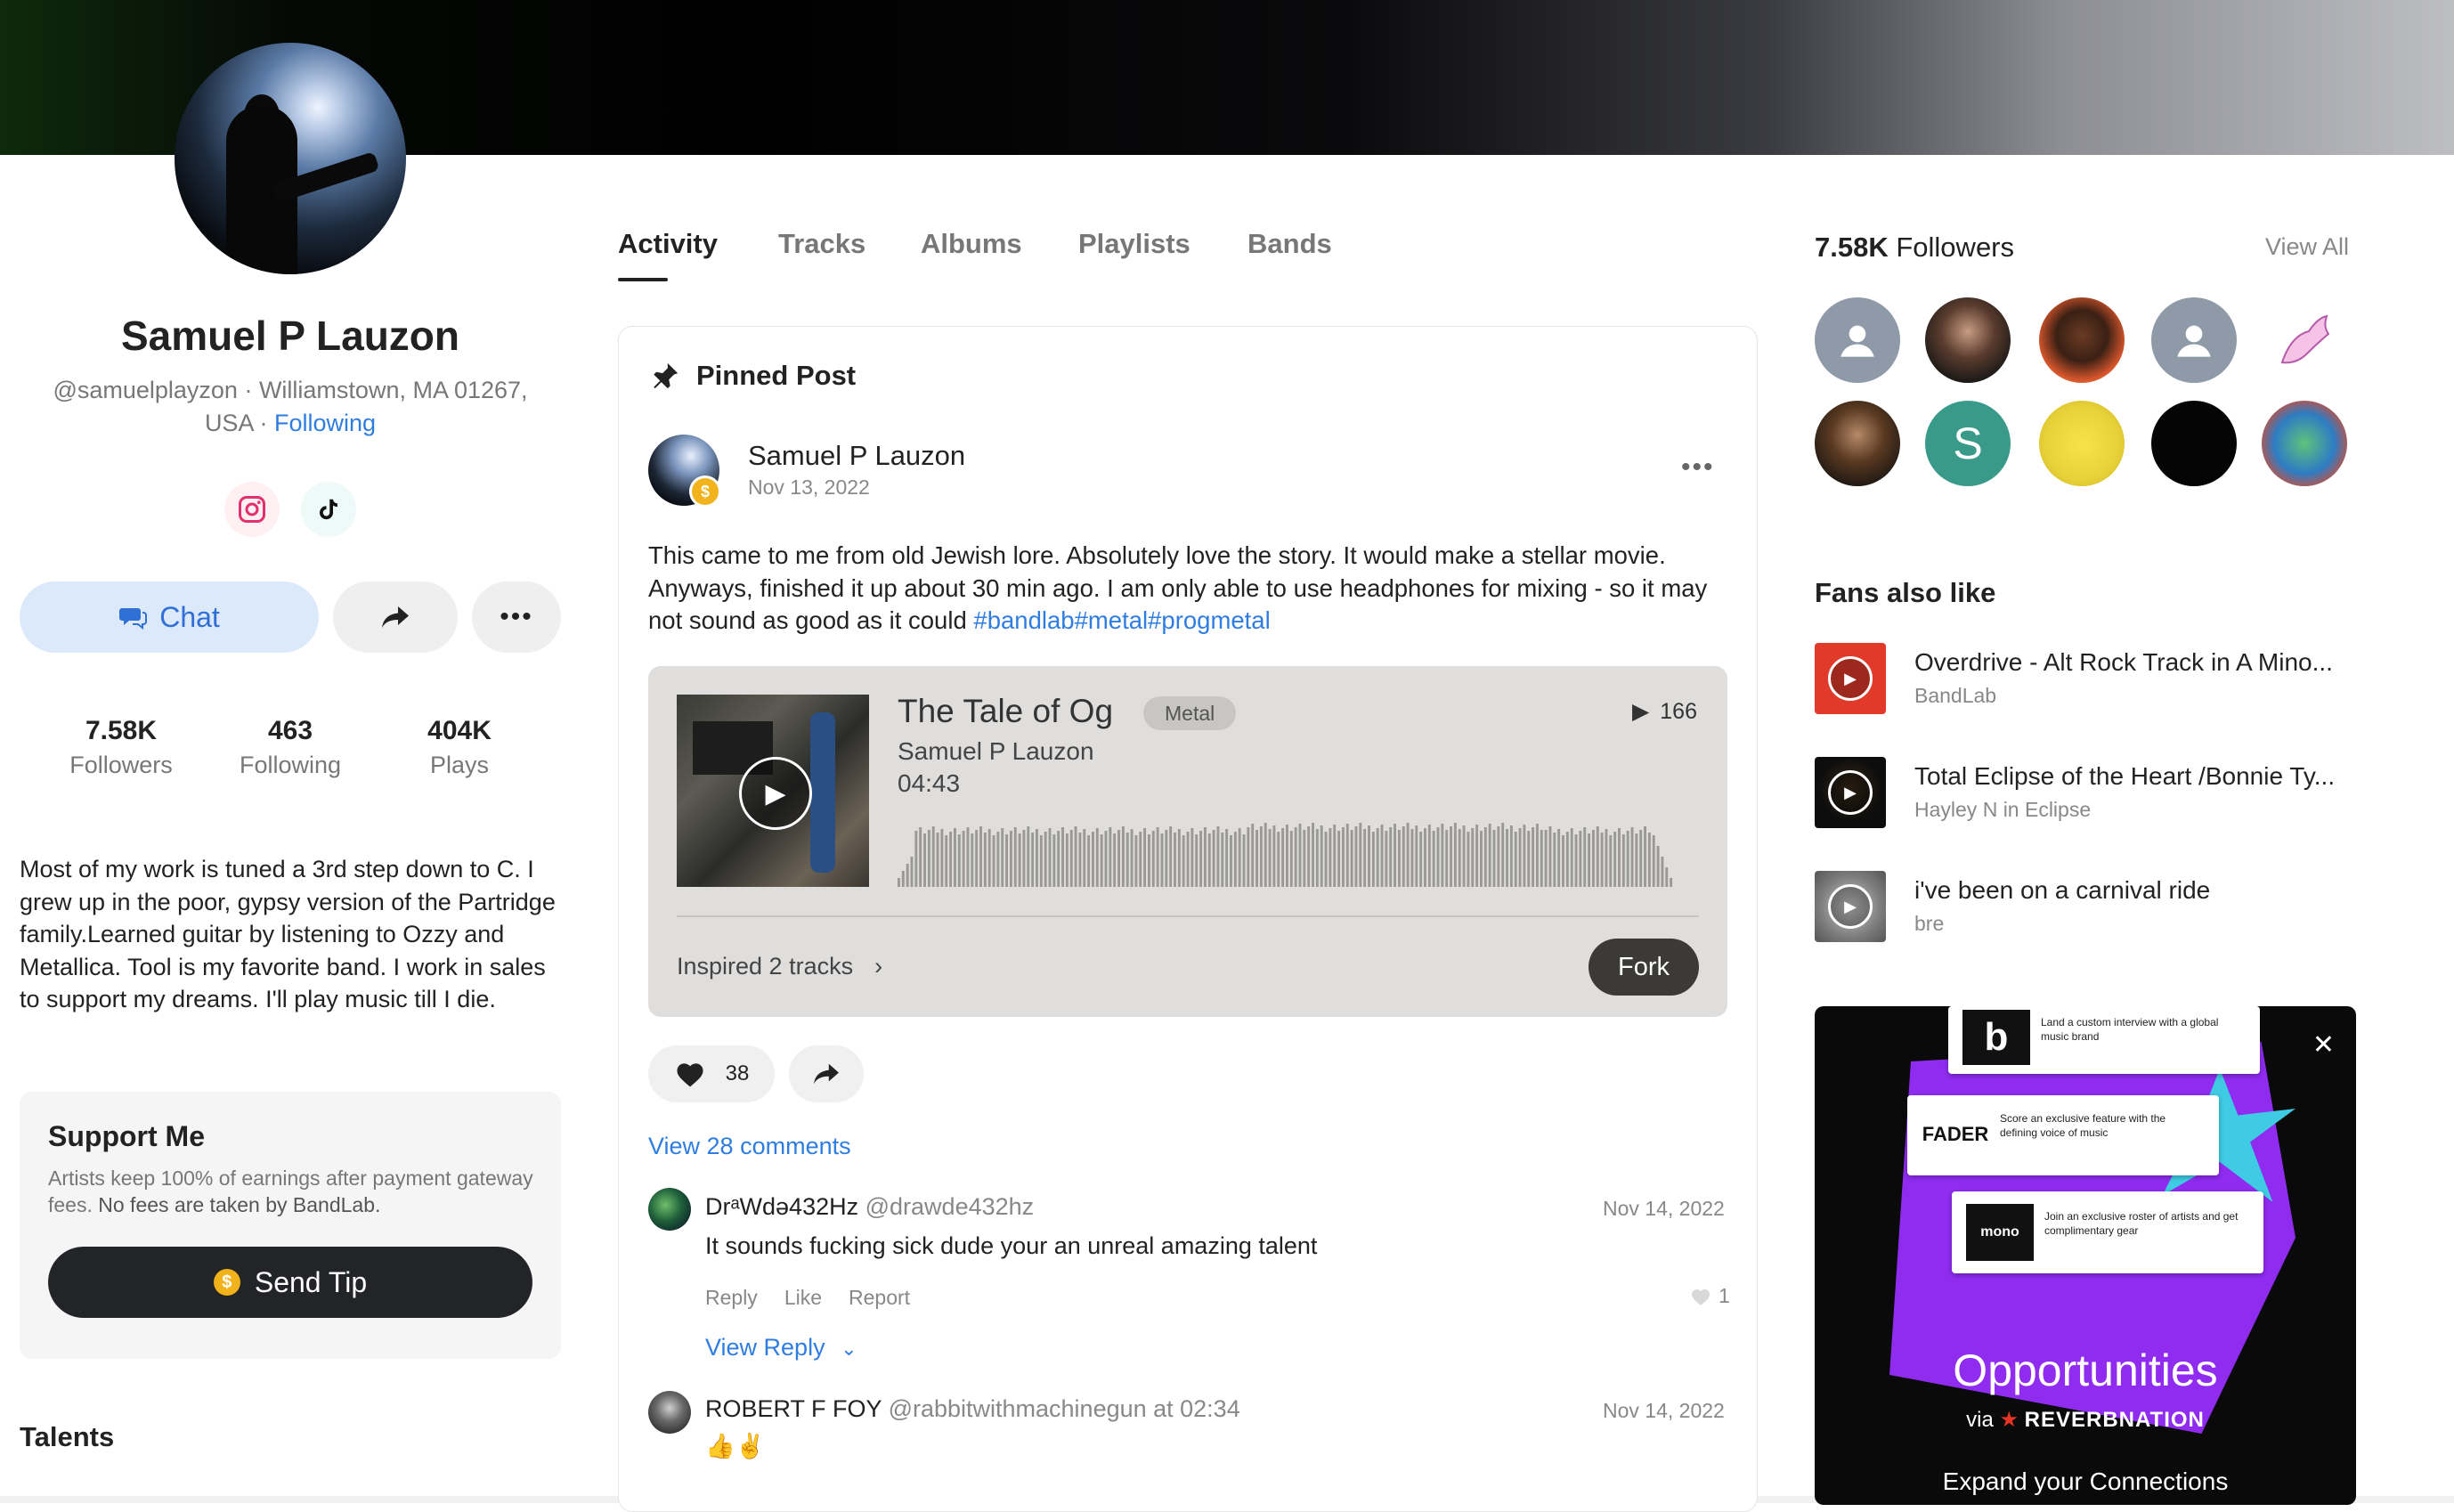 This screenshot has height=1512, width=2454. Describe the element at coordinates (311, 1281) in the screenshot. I see `send-tip-label: Send Tip` at that location.